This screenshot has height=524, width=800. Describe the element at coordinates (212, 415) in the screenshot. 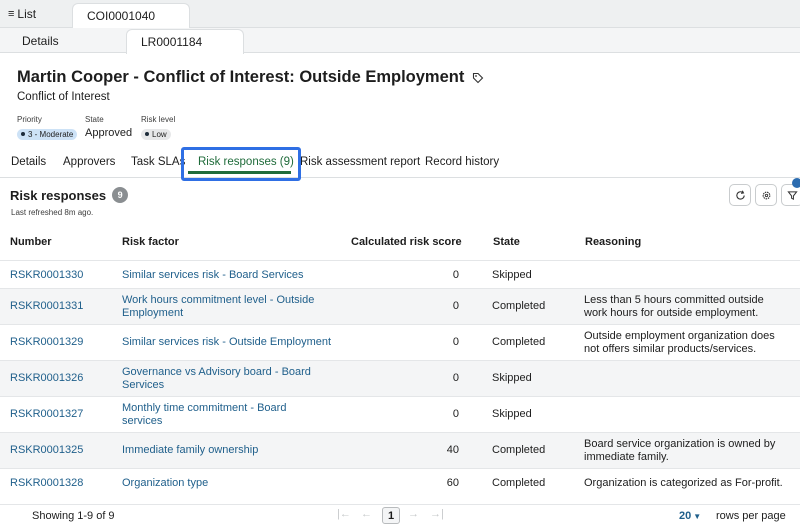

I see `row-risk-factor-link: Monthly time commitment - Board services` at that location.